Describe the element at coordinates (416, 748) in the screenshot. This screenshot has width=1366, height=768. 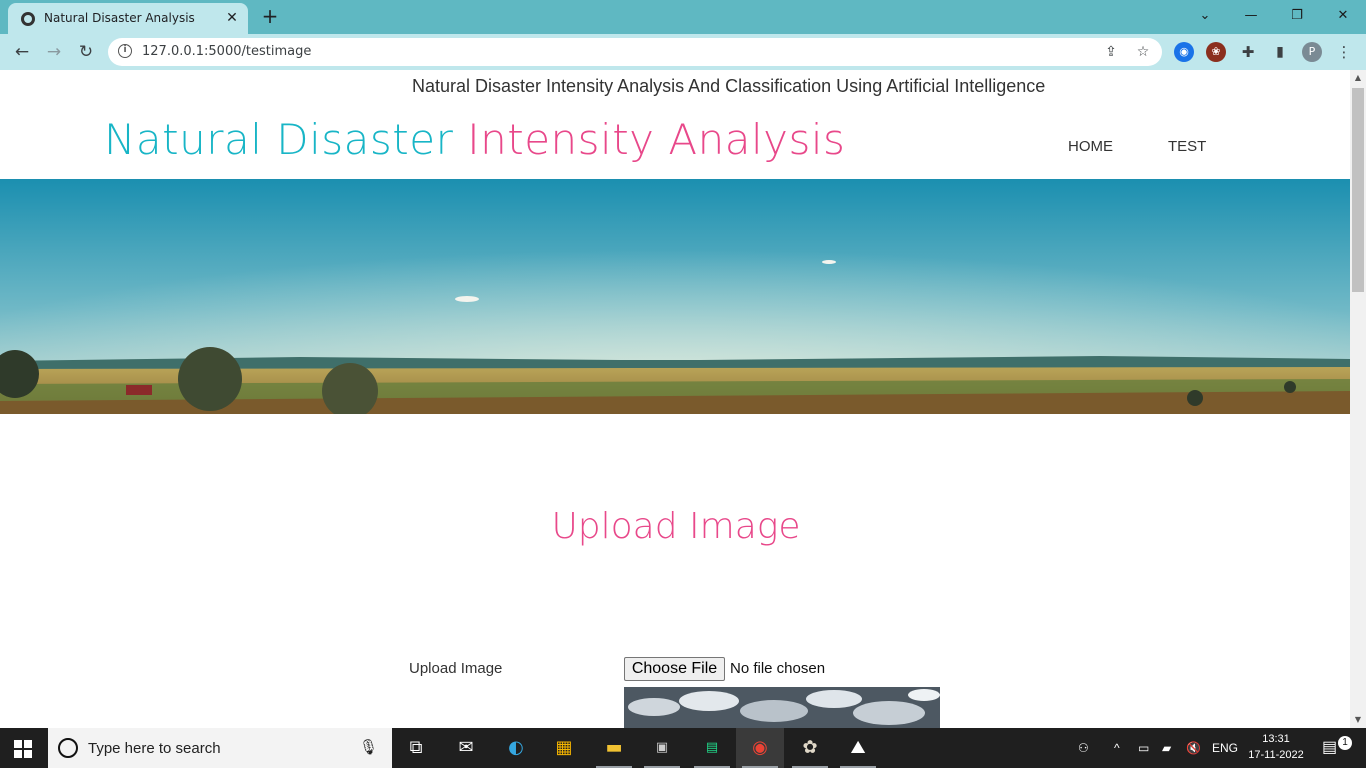
I see `task-view-icon: ⧉` at that location.